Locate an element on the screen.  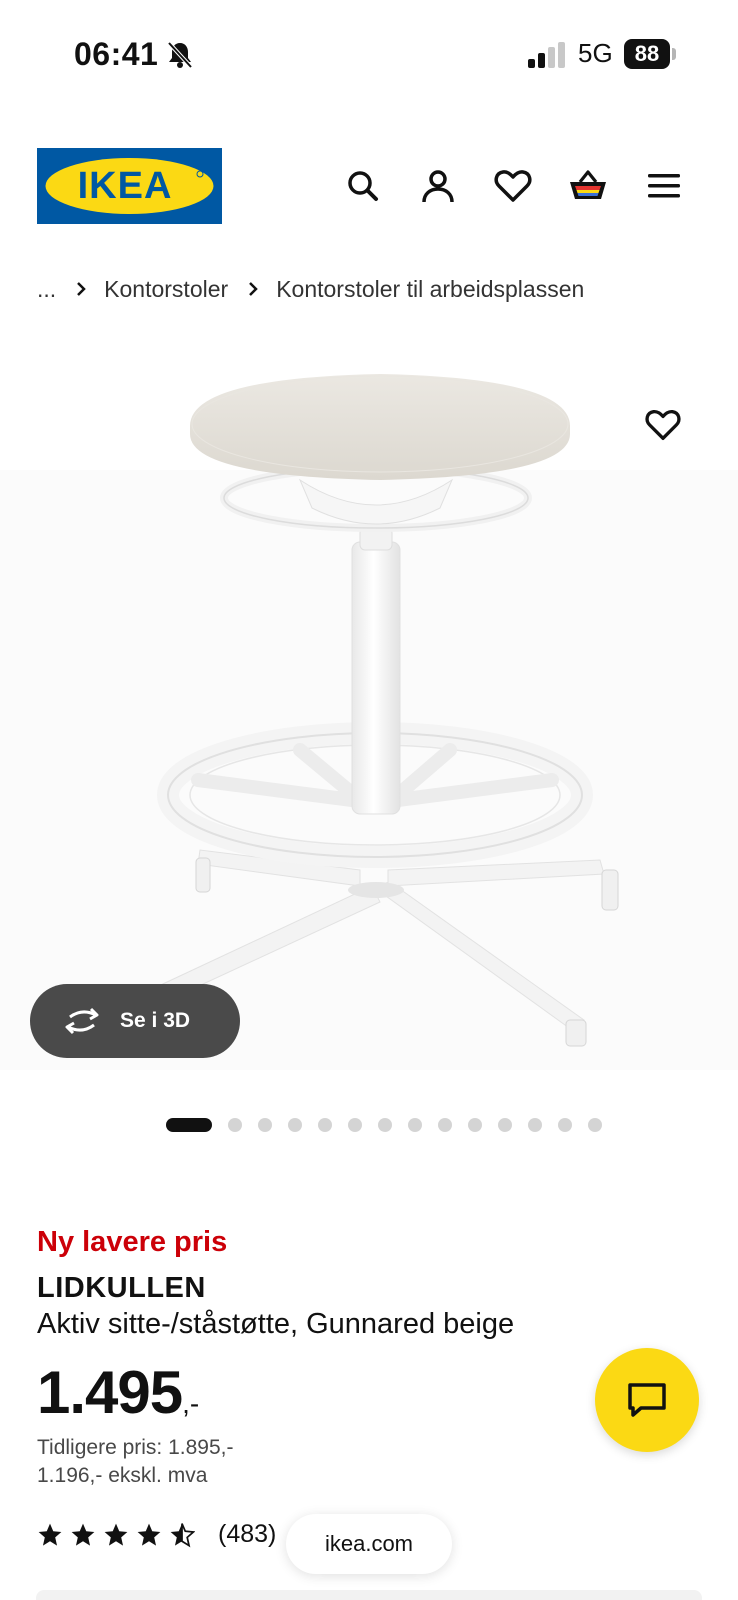
breadcrumb-kontorstoler: Kontorstoler is located at coordinates (166, 289).